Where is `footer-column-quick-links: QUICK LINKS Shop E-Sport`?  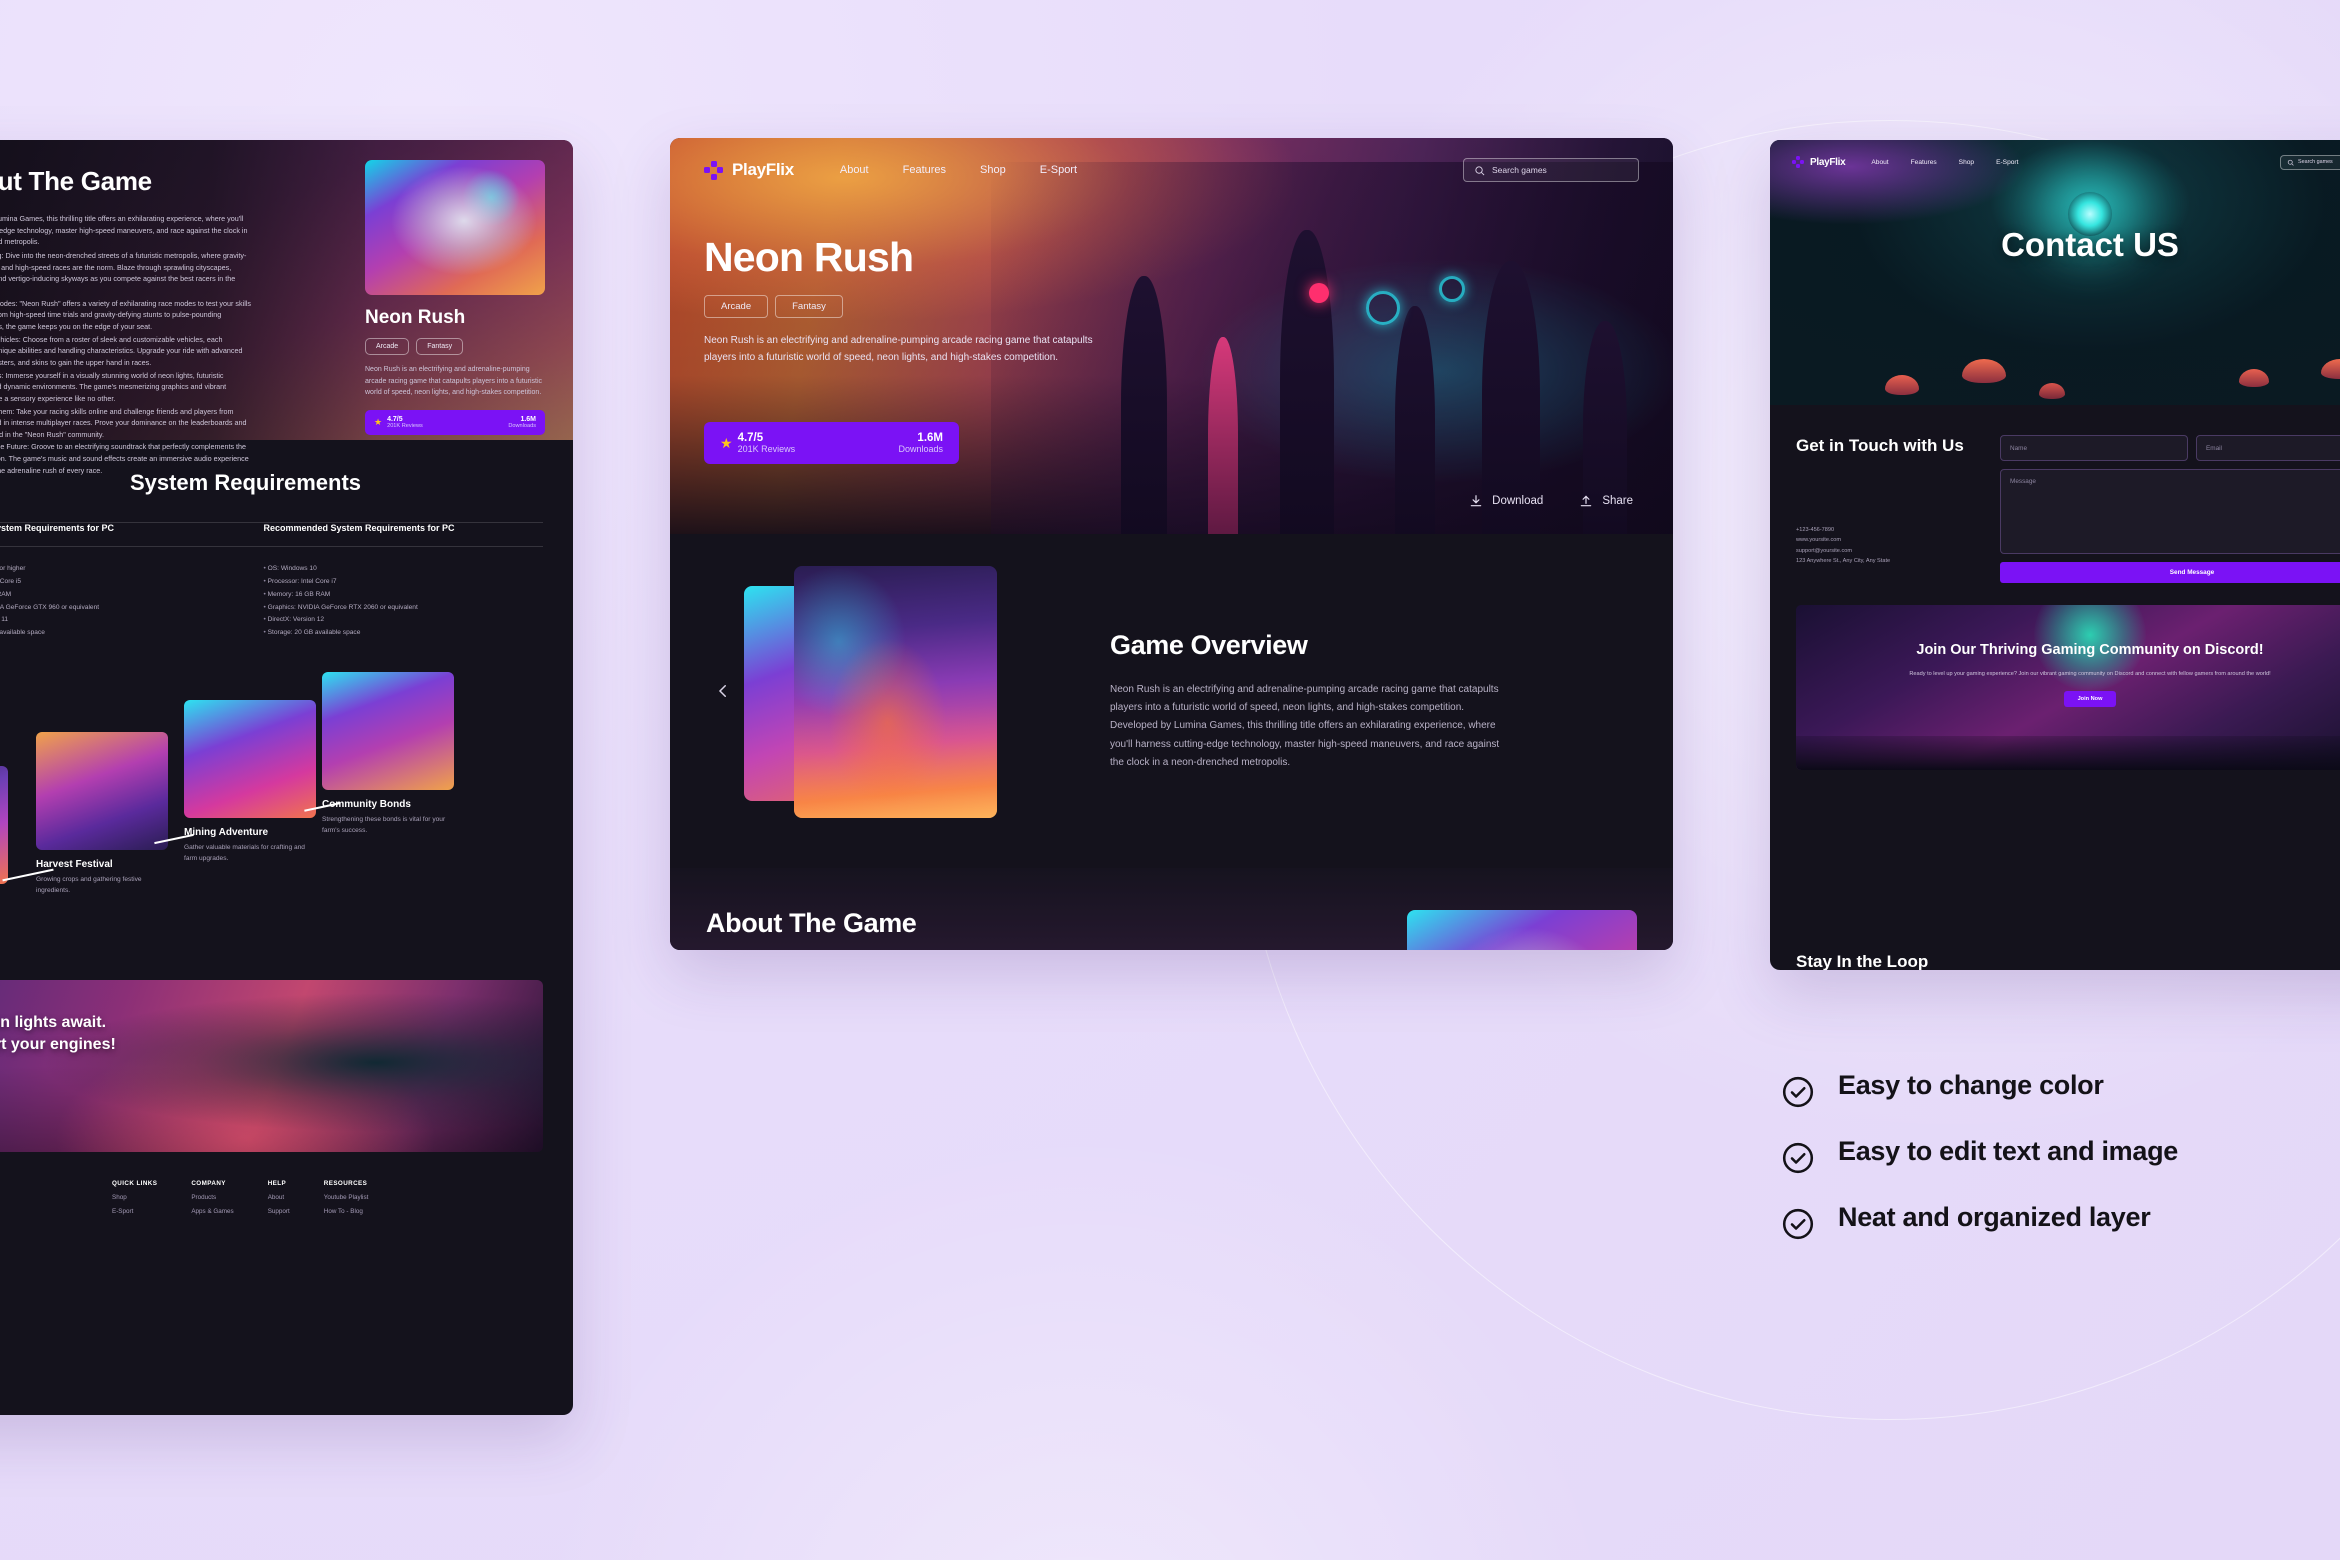 footer-column-quick-links: QUICK LINKS Shop E-Sport is located at coordinates (134, 1197).